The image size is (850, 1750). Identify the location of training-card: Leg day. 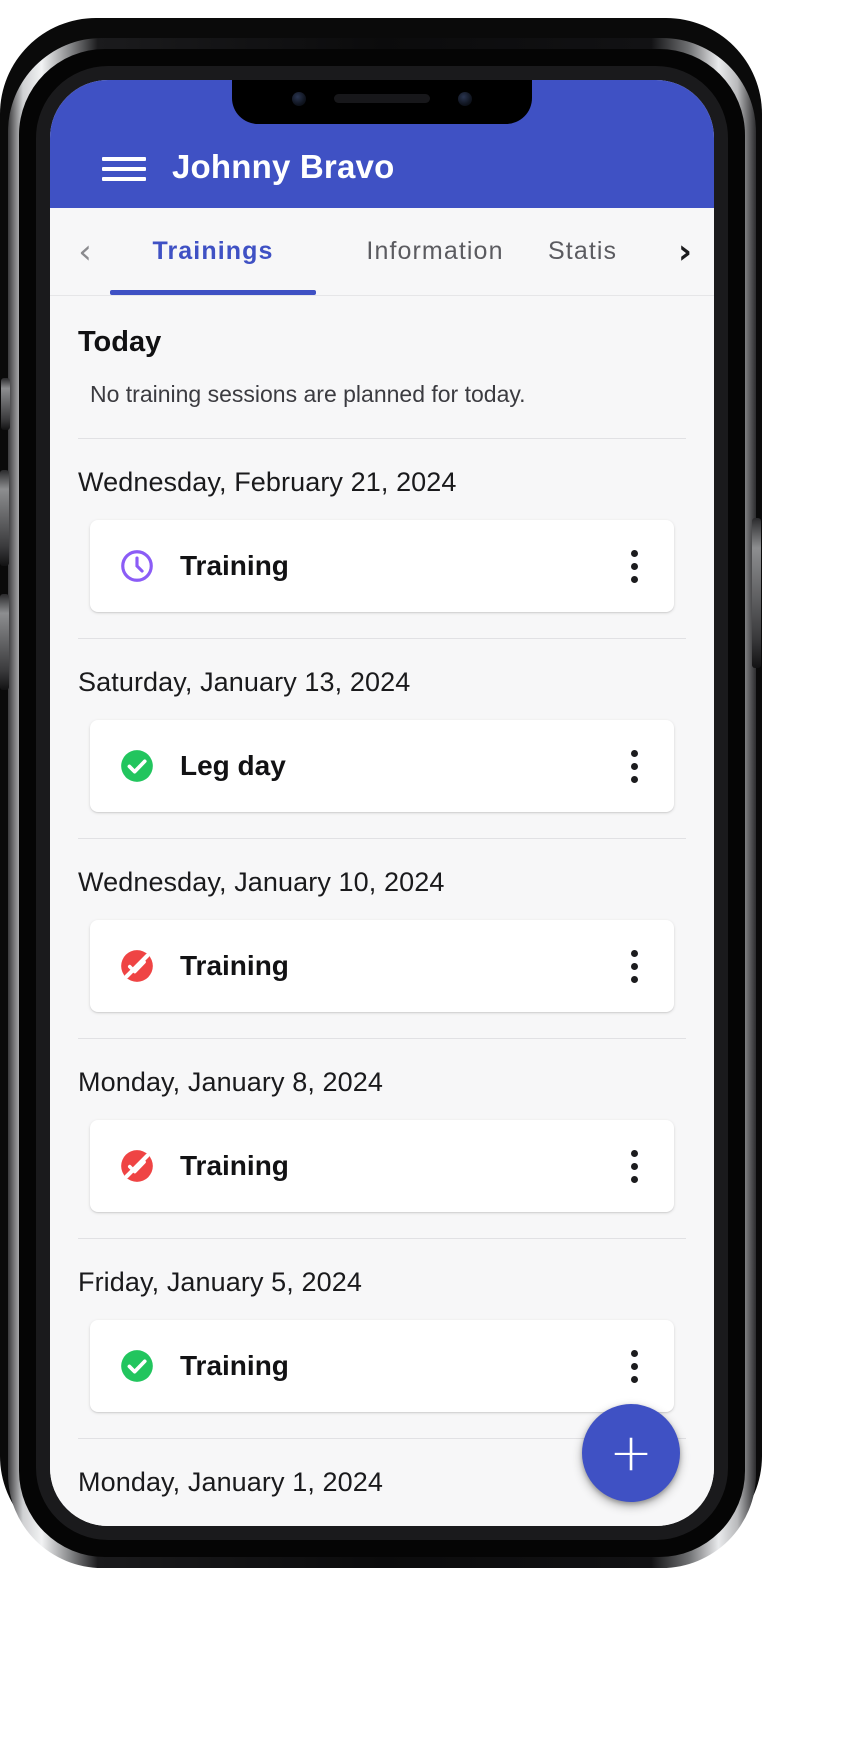
(382, 766).